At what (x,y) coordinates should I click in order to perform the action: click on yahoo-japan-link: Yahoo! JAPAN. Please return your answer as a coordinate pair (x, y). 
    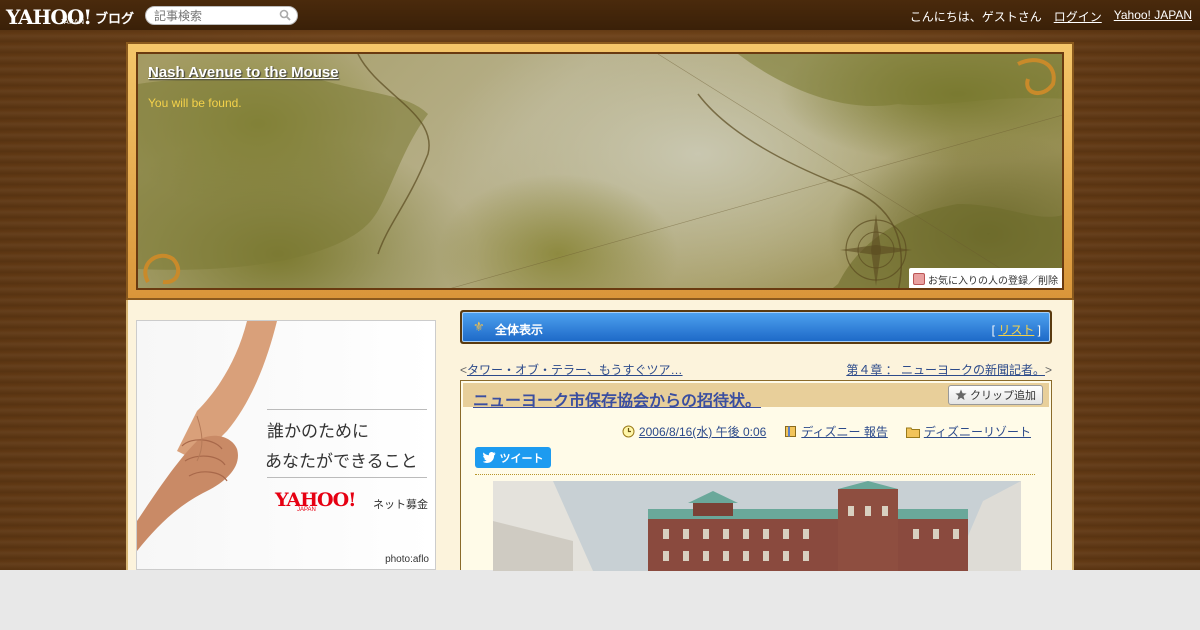
    Looking at the image, I should click on (1153, 16).